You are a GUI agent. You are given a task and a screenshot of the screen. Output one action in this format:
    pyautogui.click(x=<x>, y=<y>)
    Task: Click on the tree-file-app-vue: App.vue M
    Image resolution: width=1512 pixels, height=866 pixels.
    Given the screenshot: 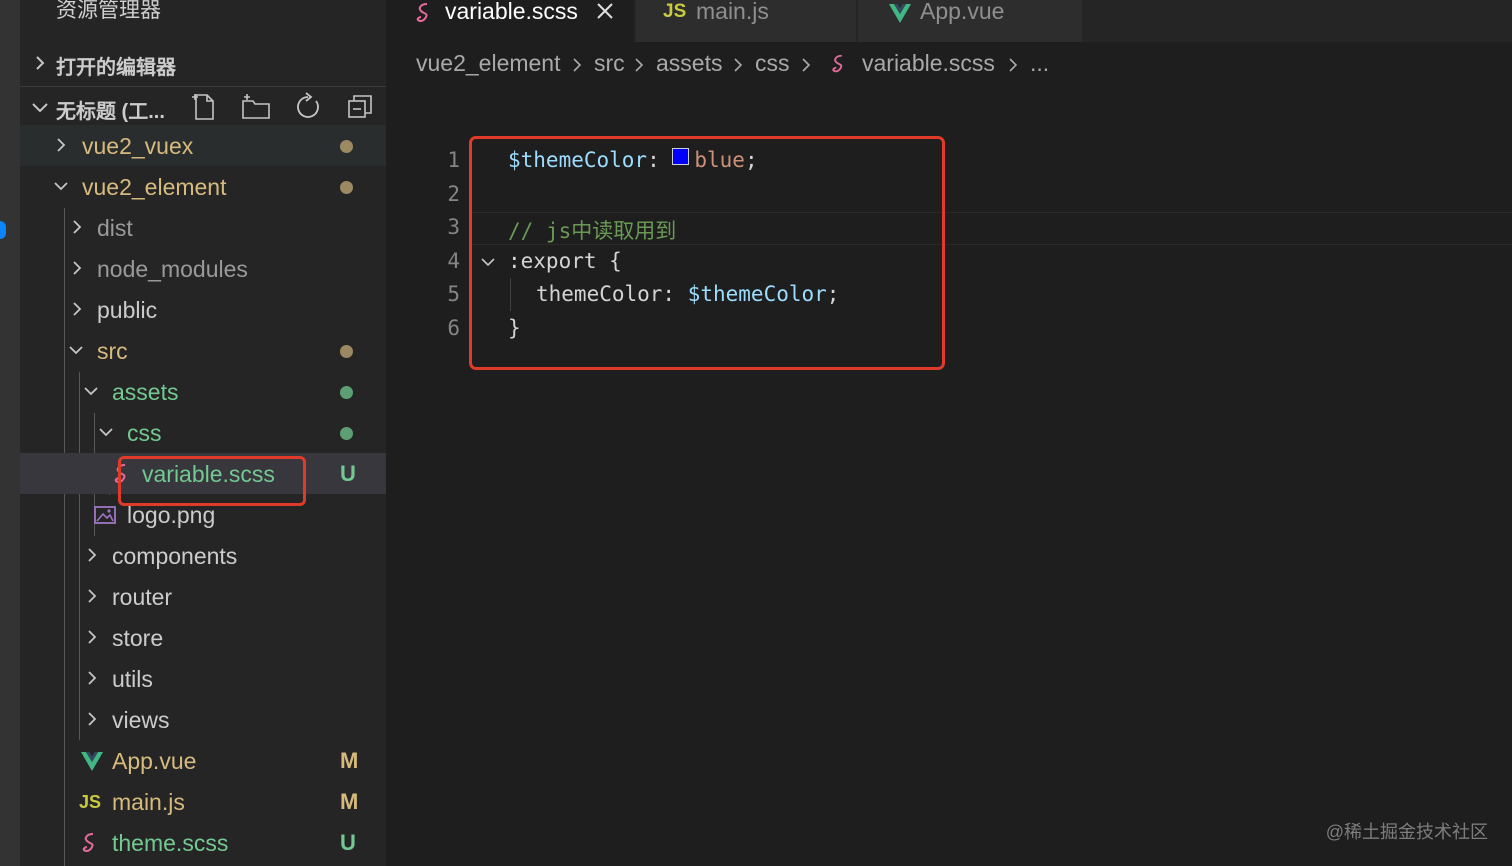 What is the action you would take?
    pyautogui.click(x=203, y=760)
    